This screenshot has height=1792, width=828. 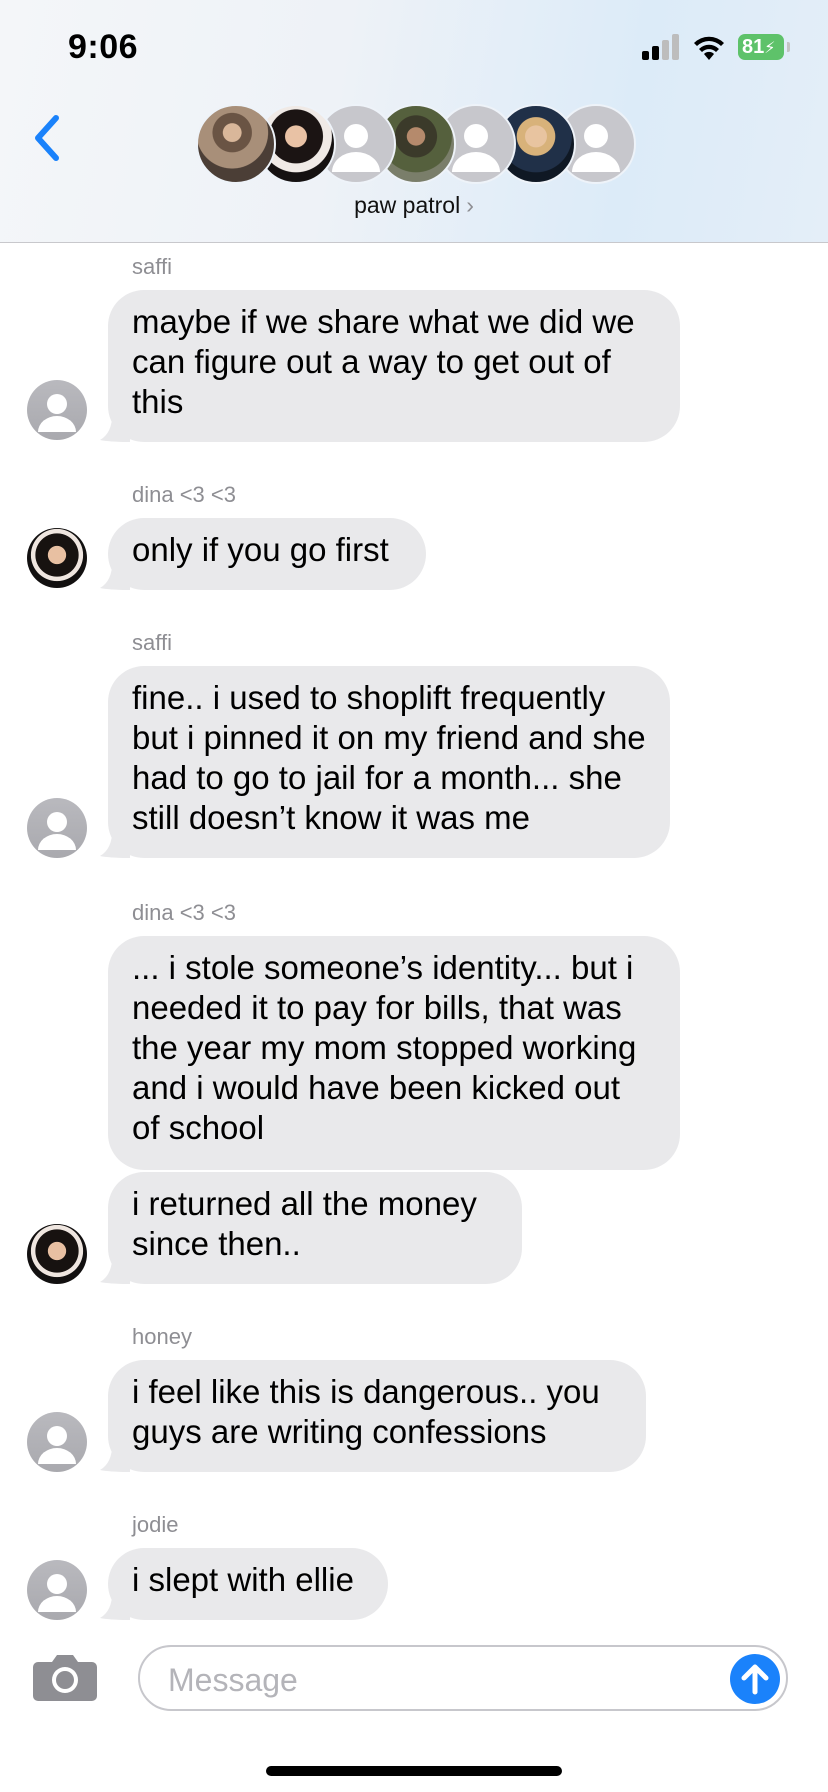 I want to click on battery-tip, so click(x=788, y=47).